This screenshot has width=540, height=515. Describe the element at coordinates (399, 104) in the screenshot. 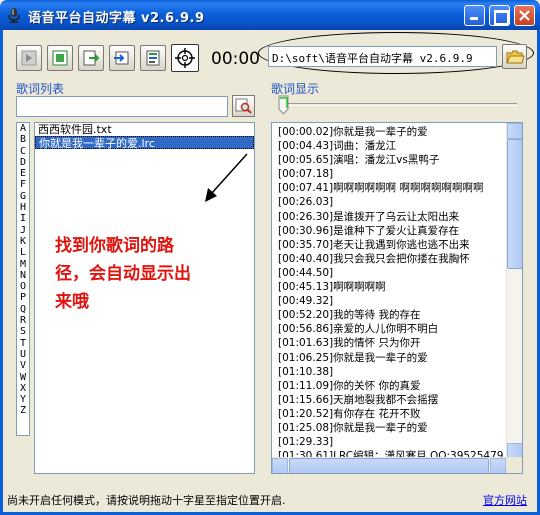

I see `progress-slider` at that location.